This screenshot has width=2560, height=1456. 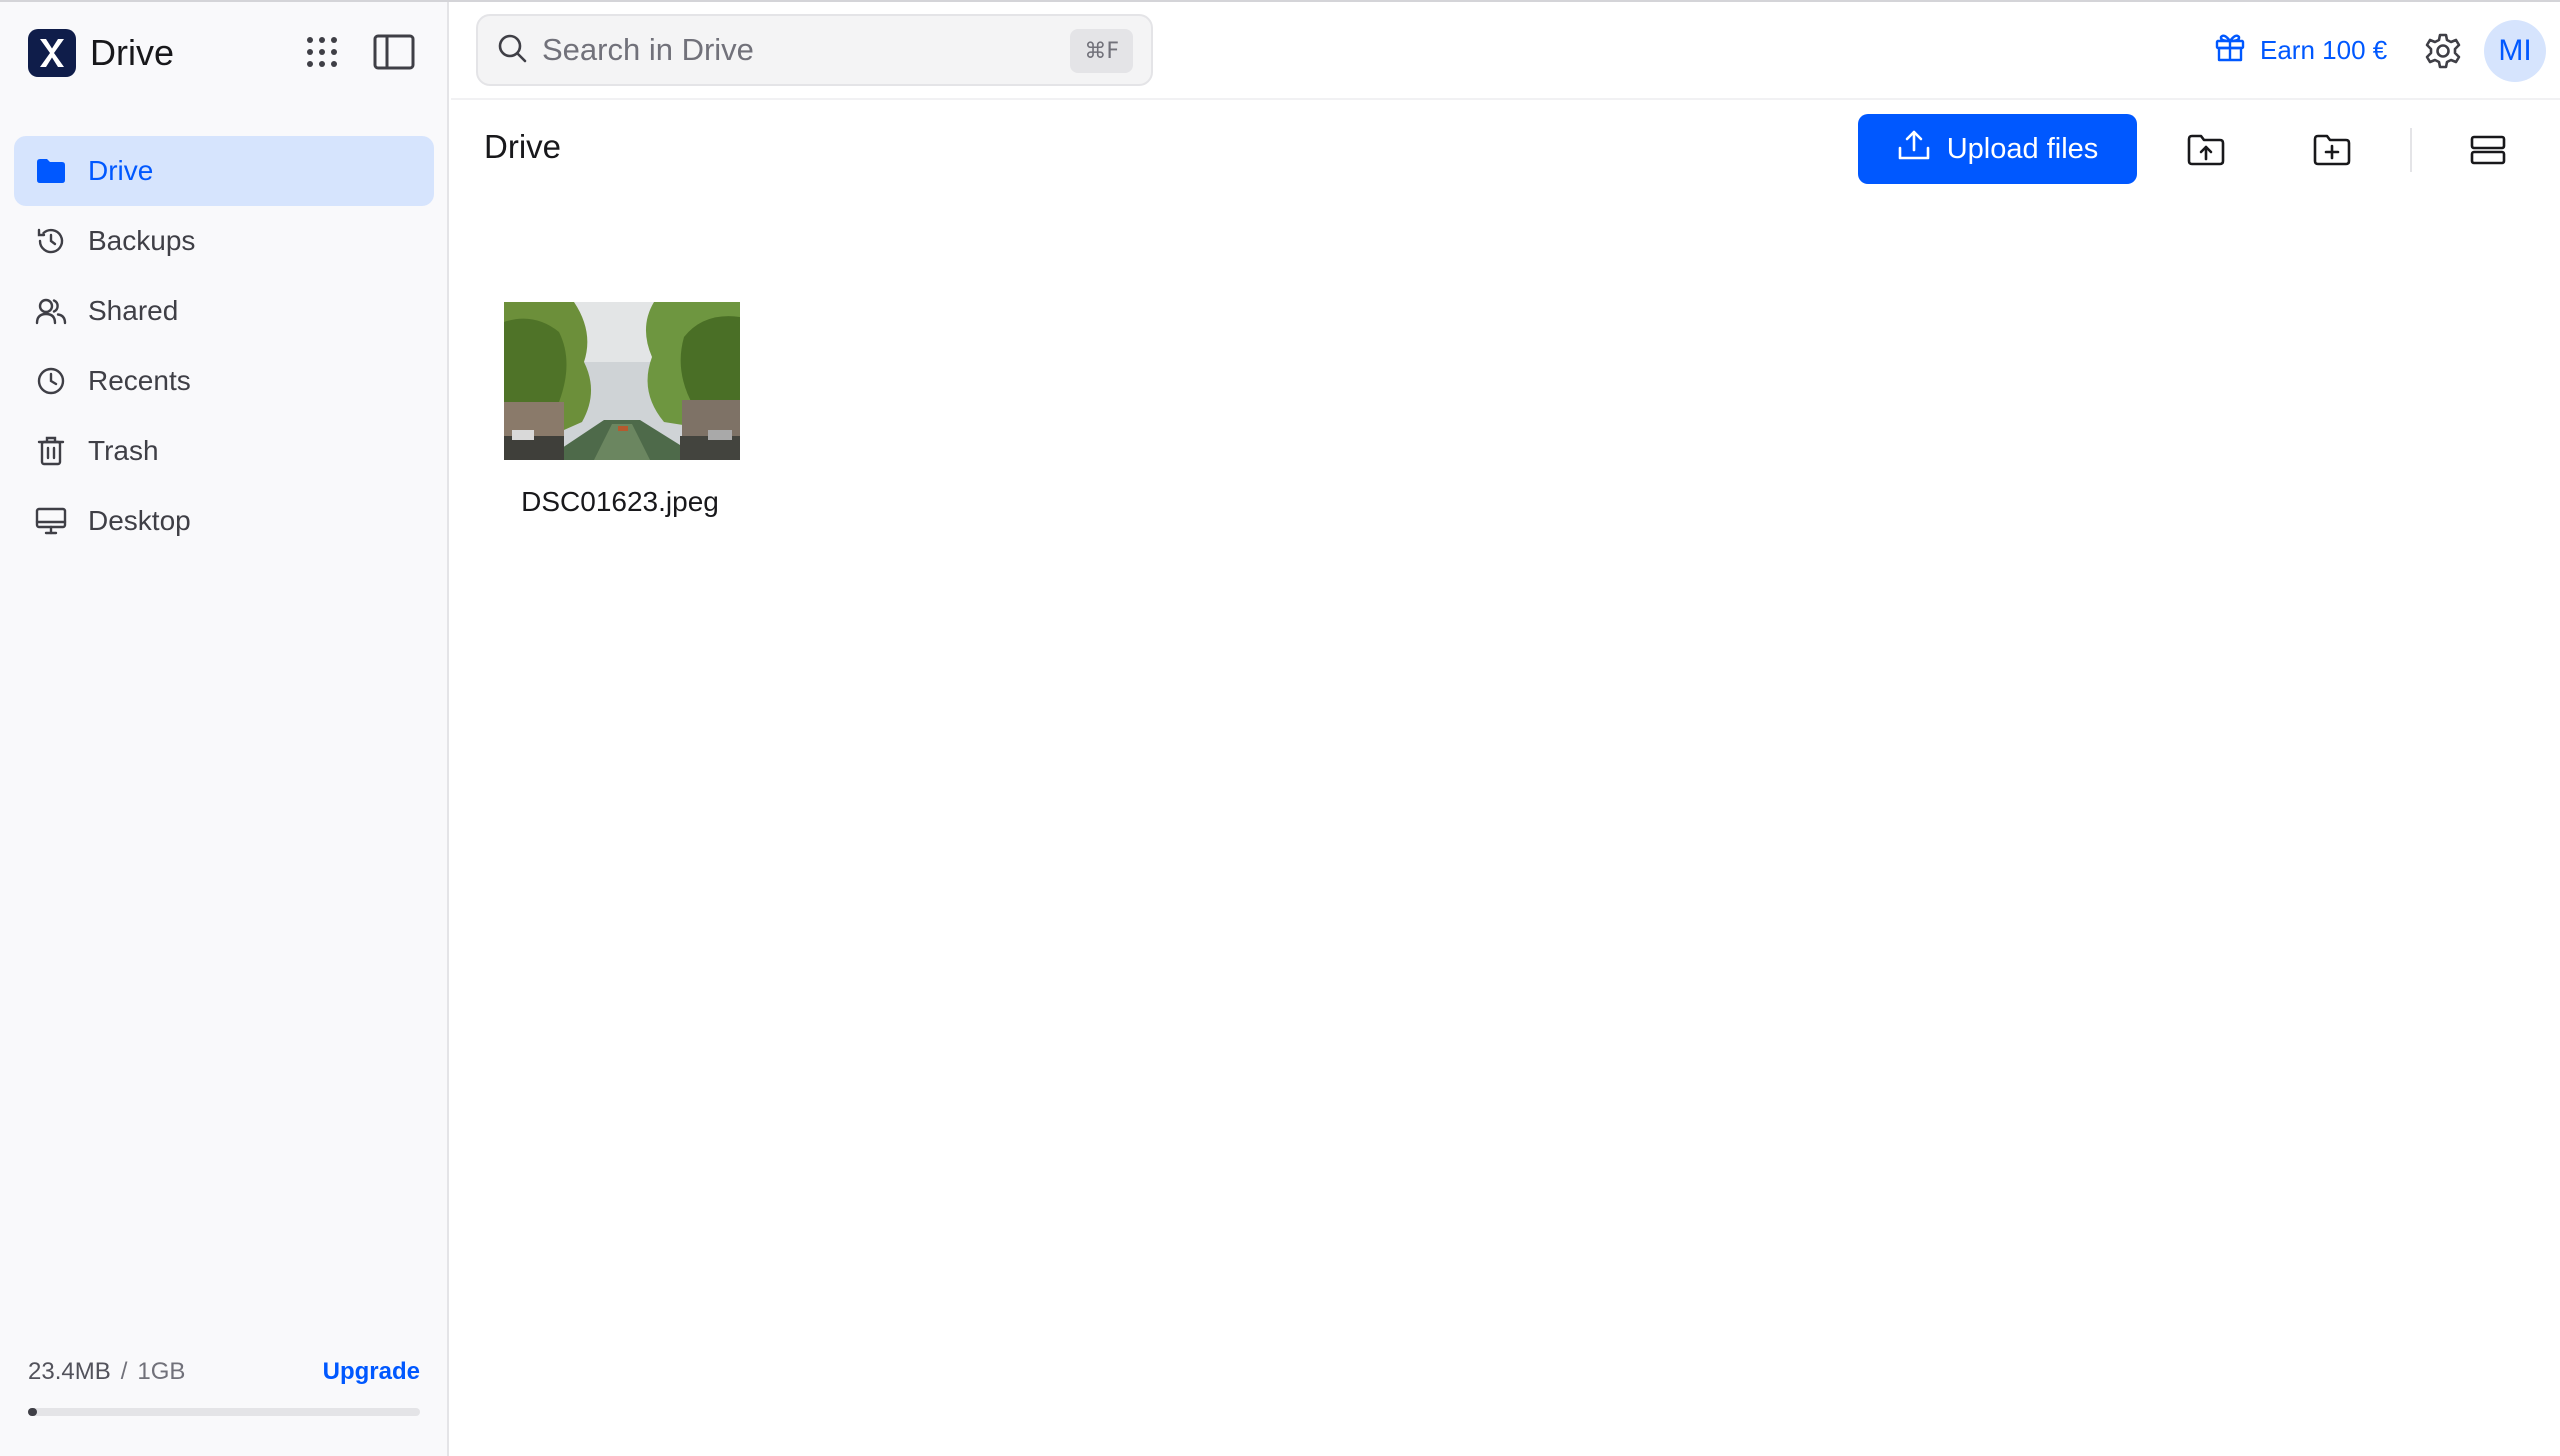 What do you see at coordinates (2230, 50) in the screenshot?
I see `gift-icon` at bounding box center [2230, 50].